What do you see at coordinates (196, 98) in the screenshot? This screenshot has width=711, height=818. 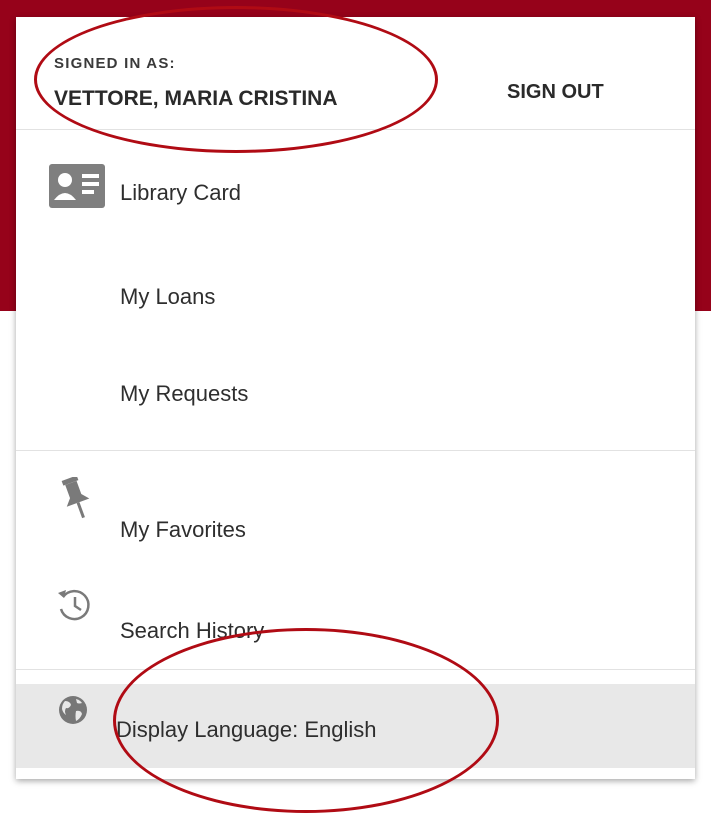 I see `user-name: VETTORE, MARIA CRISTINA` at bounding box center [196, 98].